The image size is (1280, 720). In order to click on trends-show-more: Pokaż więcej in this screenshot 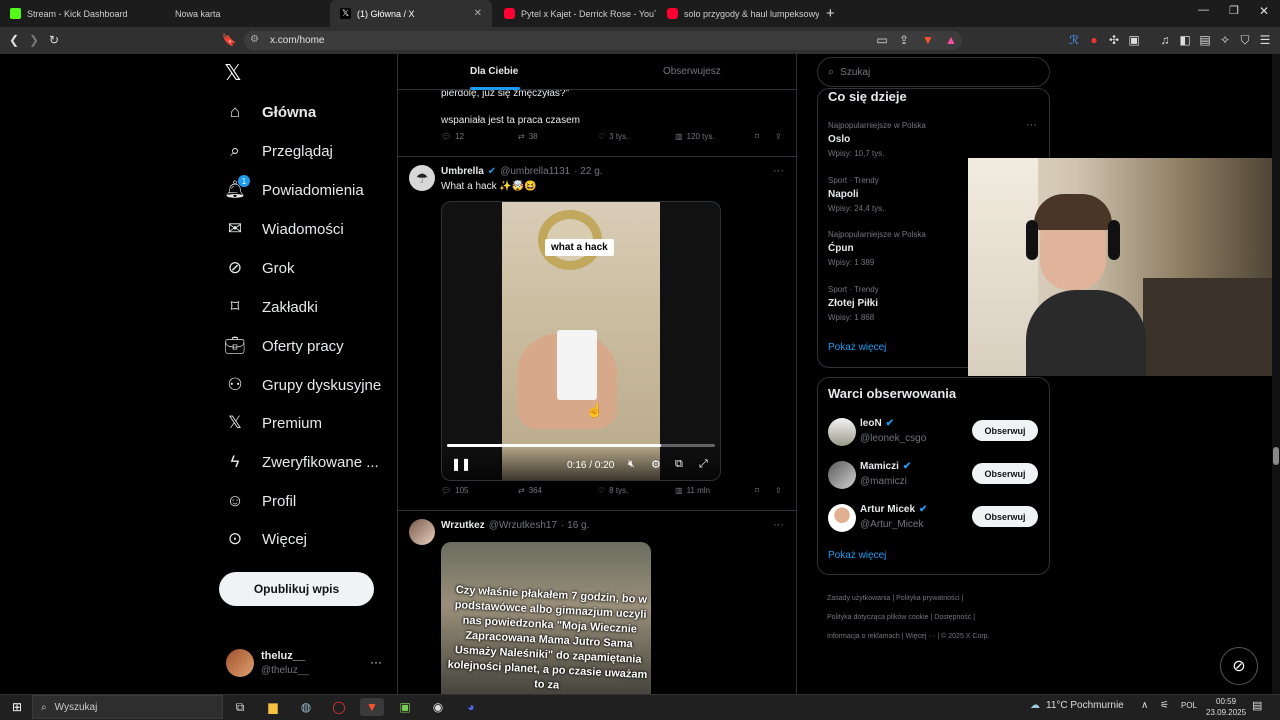, I will do `click(857, 347)`.